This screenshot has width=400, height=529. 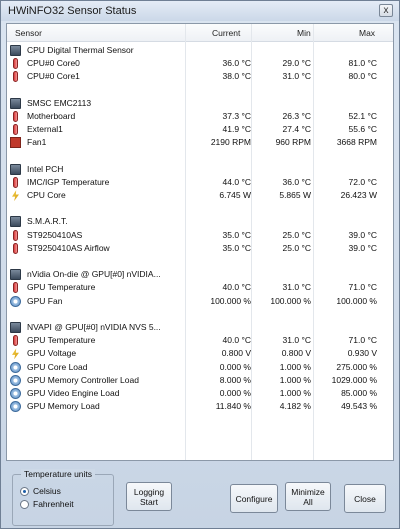 I want to click on max-value: 81.0 °C, so click(x=362, y=63).